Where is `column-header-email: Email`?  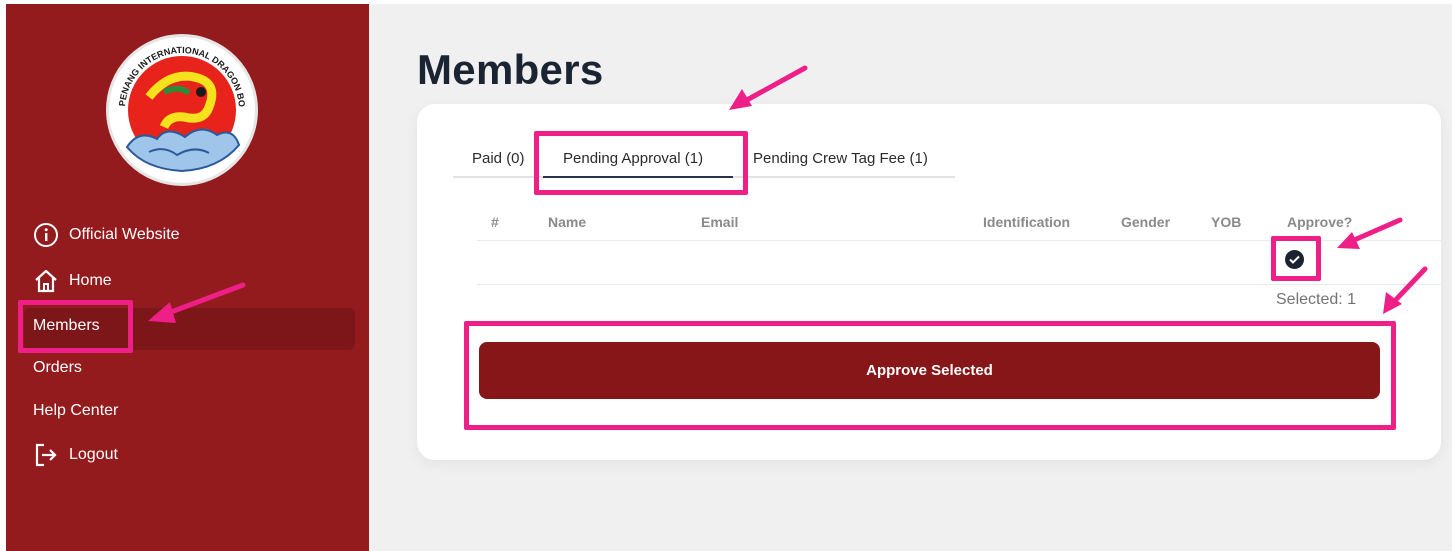 column-header-email: Email is located at coordinates (720, 222).